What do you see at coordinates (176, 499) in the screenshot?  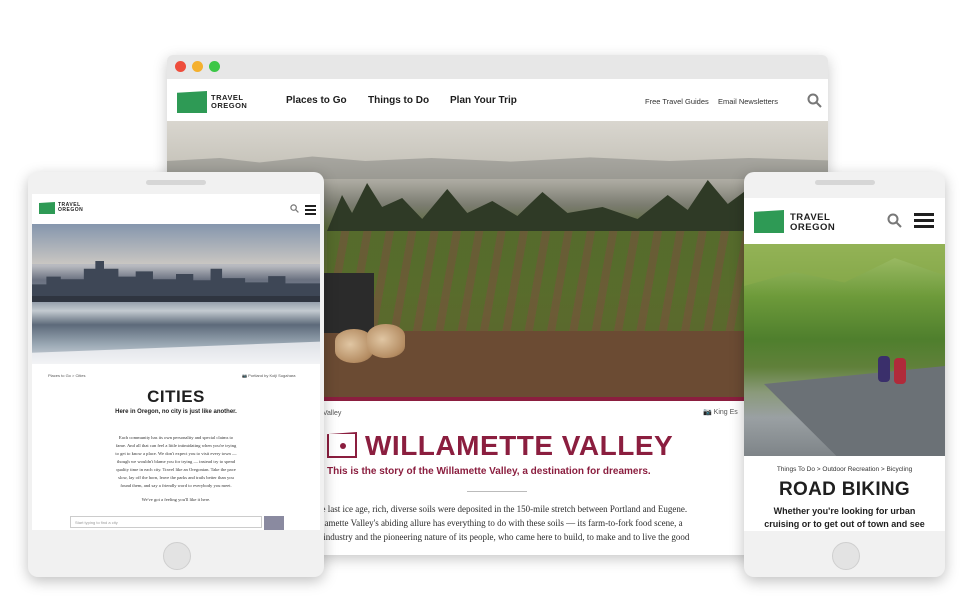 I see `closing-line: We've got a feeling you'll like it here.` at bounding box center [176, 499].